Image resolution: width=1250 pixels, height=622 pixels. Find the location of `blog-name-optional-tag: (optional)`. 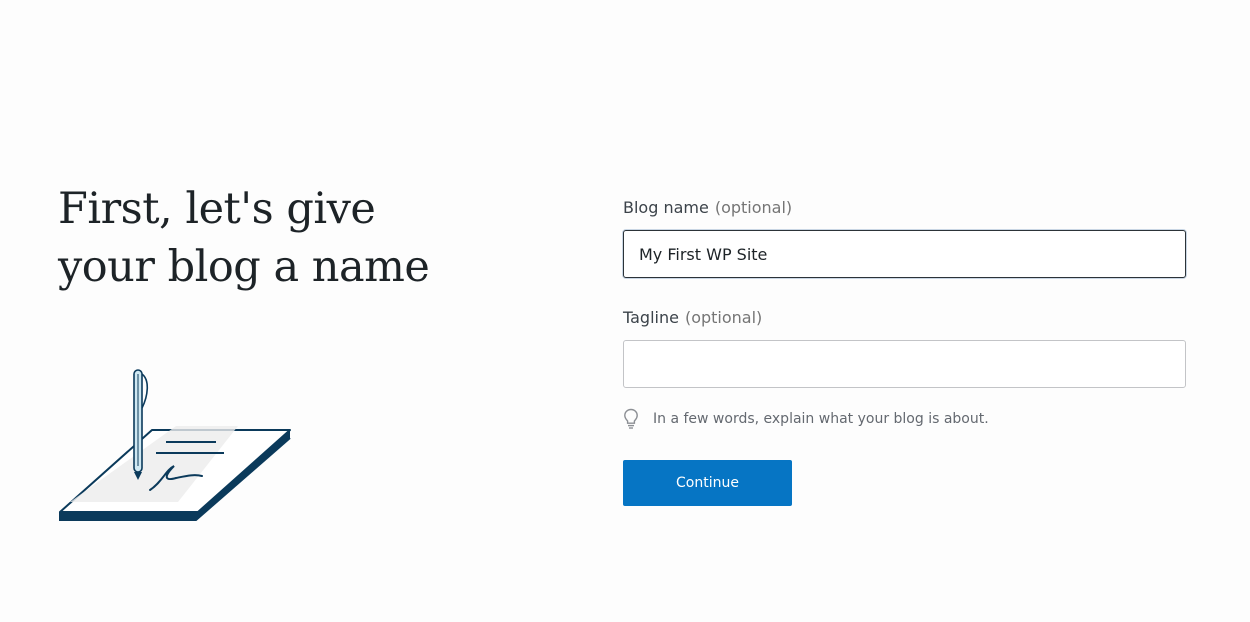

blog-name-optional-tag: (optional) is located at coordinates (753, 207).